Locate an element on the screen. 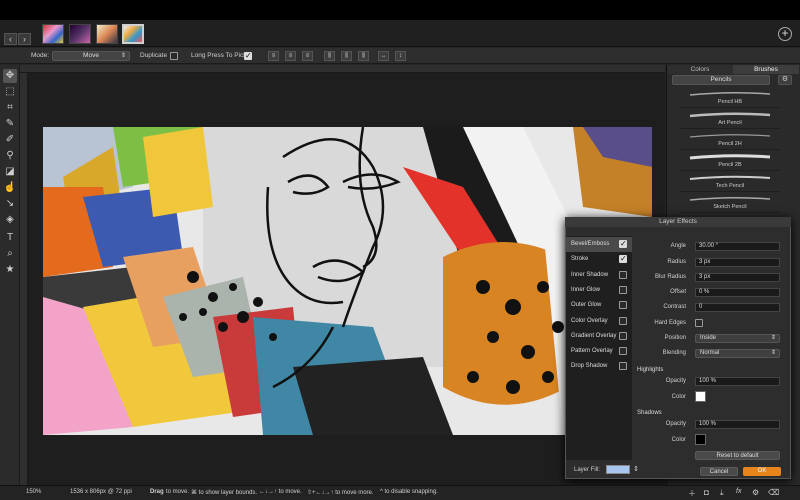 This screenshot has width=800, height=500. zoom-tool-icon: ⌕ is located at coordinates (10, 254).